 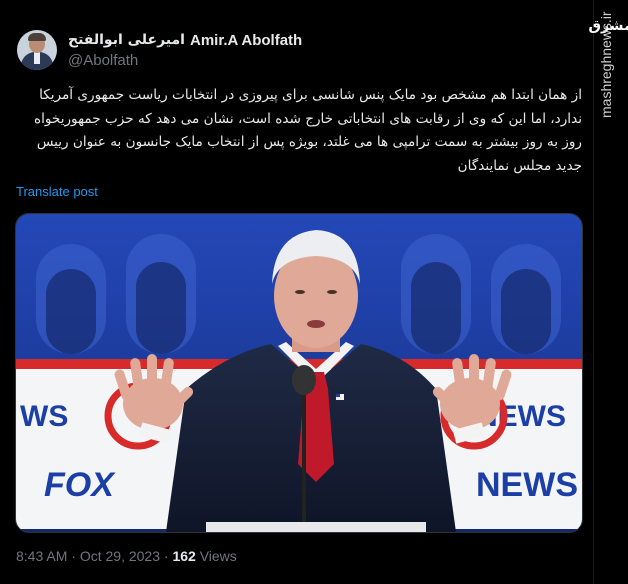 I want to click on author-name-line: امیرعلی ابوالفتح Amir.A Abolfath, so click(x=185, y=40).